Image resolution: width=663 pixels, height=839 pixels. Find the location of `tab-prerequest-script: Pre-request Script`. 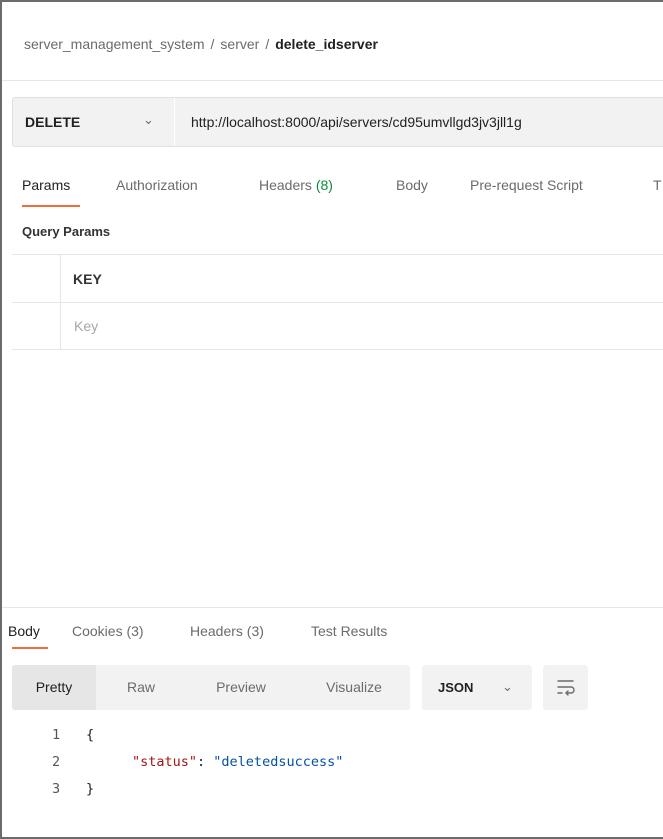

tab-prerequest-script: Pre-request Script is located at coordinates (526, 185).